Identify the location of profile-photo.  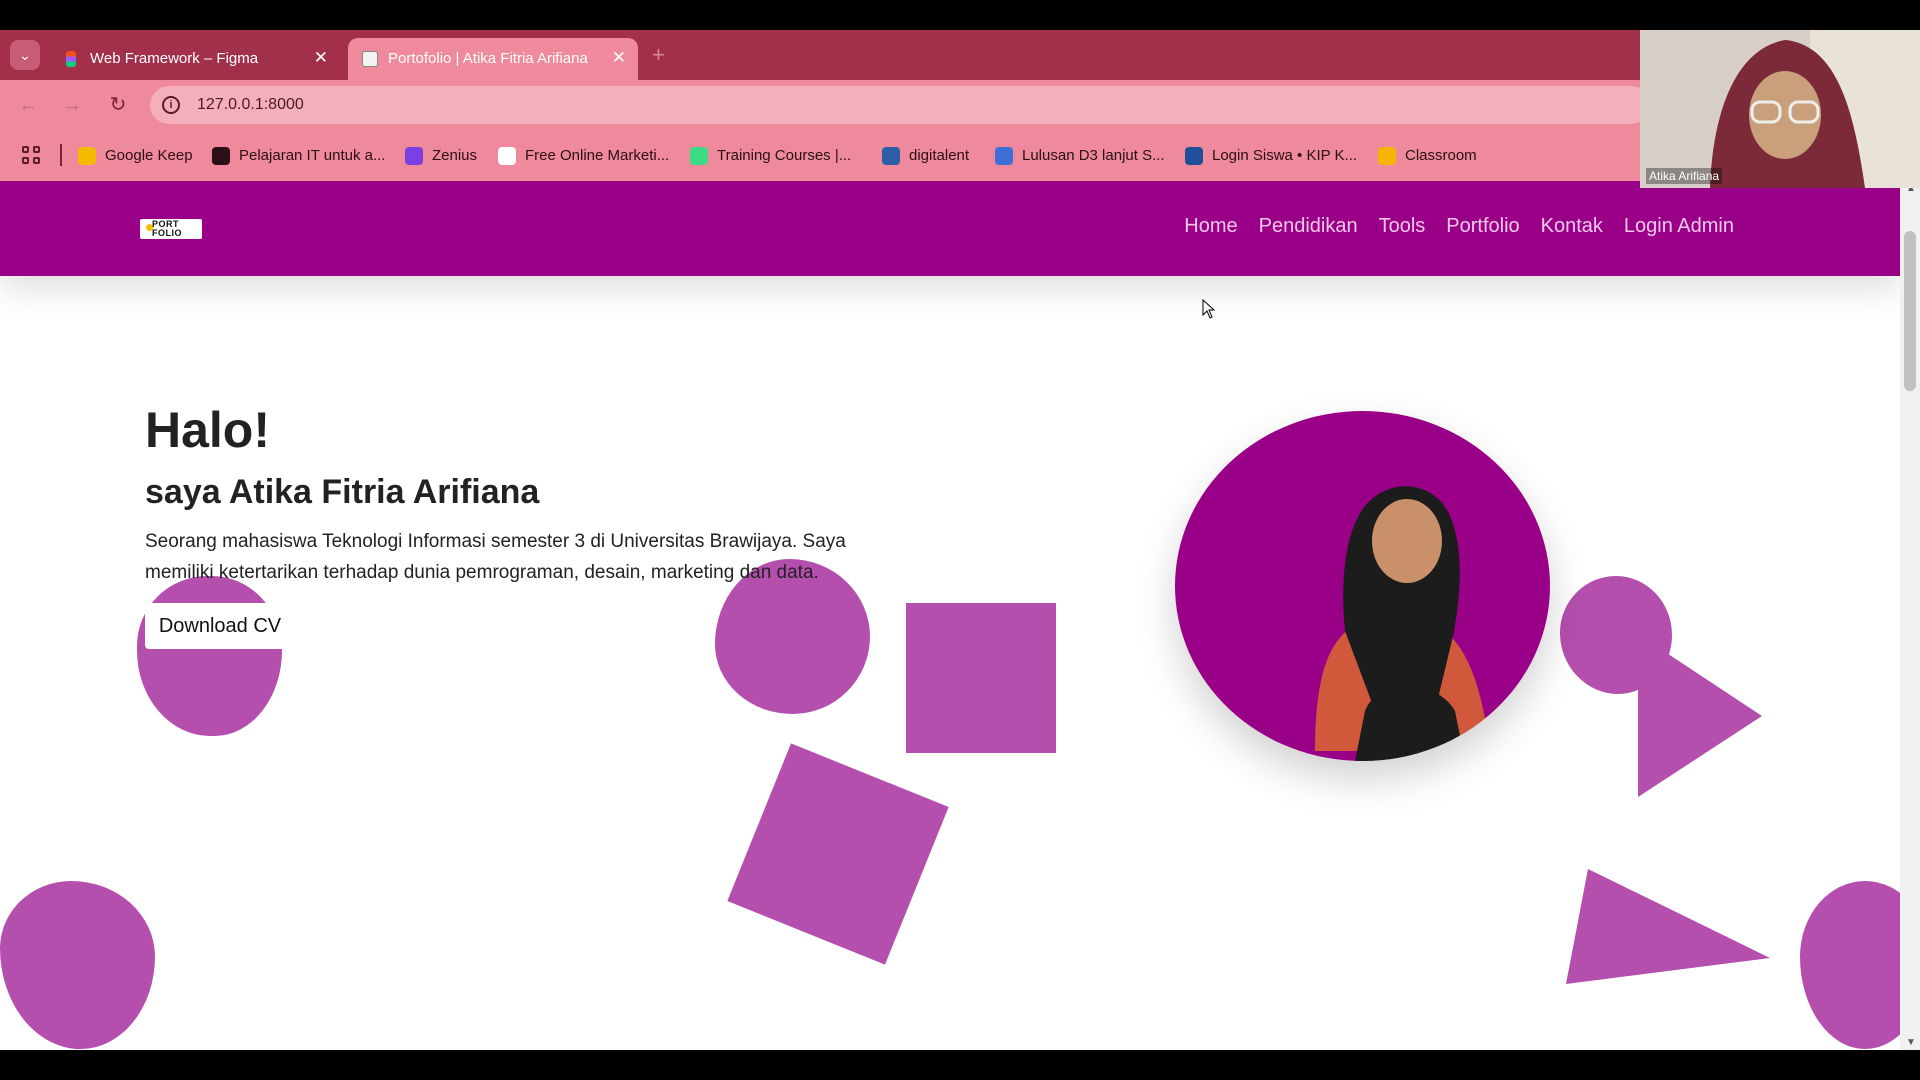
(1362, 586).